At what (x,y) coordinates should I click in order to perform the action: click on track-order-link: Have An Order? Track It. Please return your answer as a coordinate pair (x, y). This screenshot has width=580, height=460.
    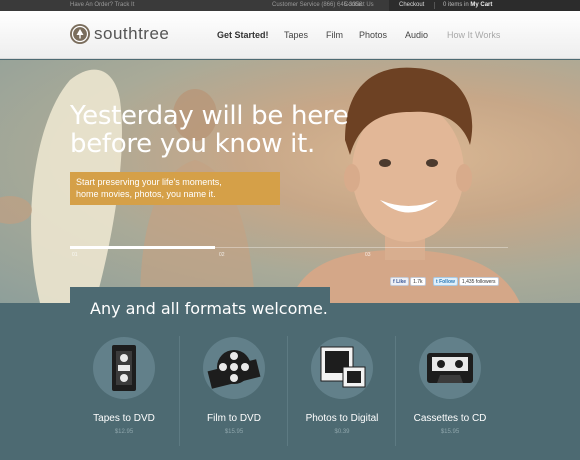
    Looking at the image, I should click on (102, 5).